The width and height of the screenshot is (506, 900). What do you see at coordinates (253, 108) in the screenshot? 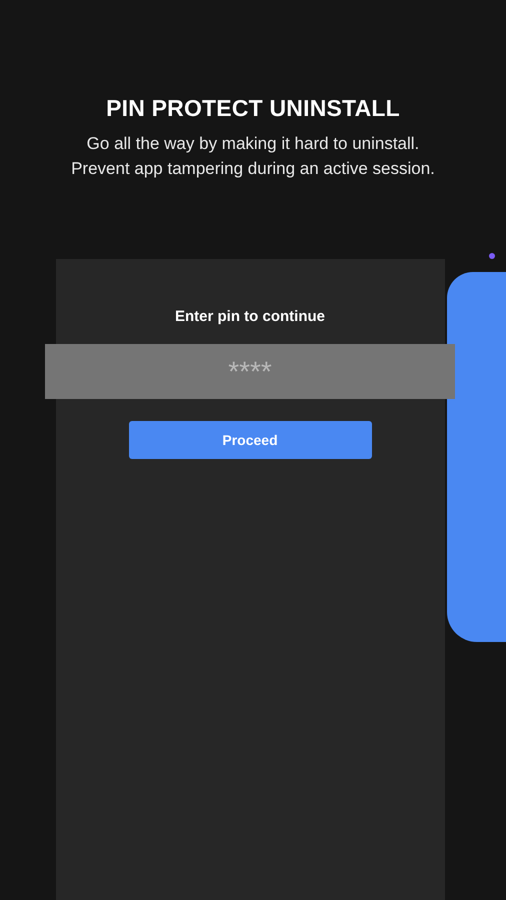
I see `page-title: PIN PROTECT UNINSTALL` at bounding box center [253, 108].